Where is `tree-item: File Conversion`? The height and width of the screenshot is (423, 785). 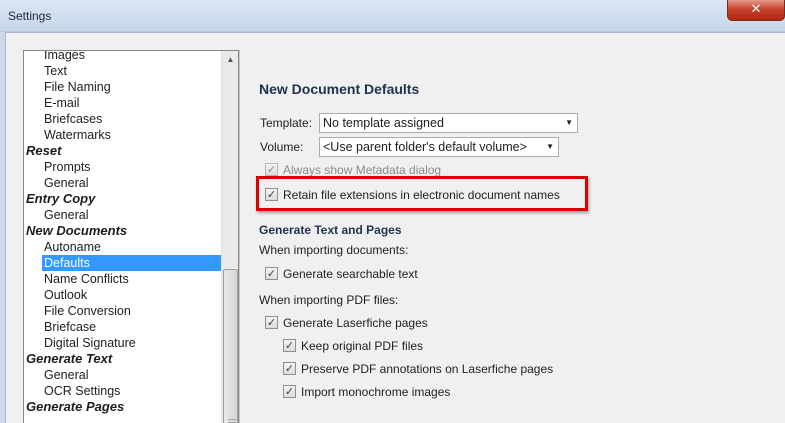 tree-item: File Conversion is located at coordinates (122, 311).